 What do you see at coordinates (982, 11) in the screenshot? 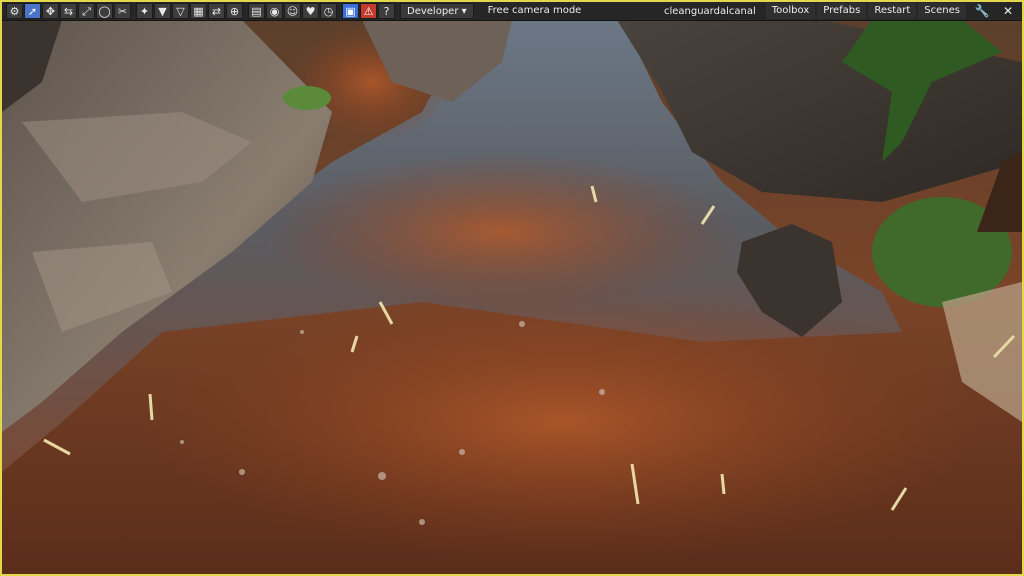
I see `wrench-icon: 🔧` at bounding box center [982, 11].